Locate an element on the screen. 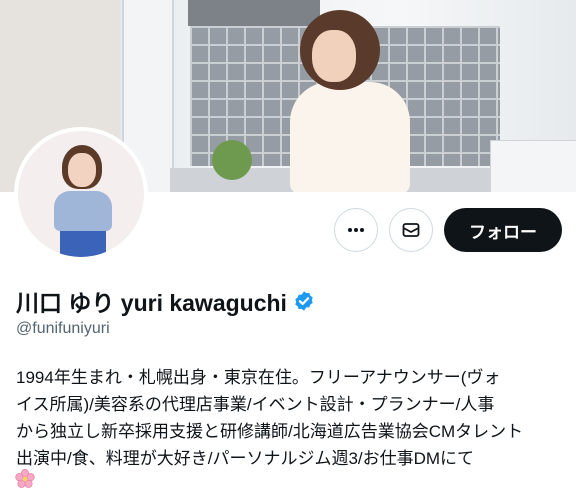 This screenshot has width=576, height=502. banner-plant is located at coordinates (232, 160).